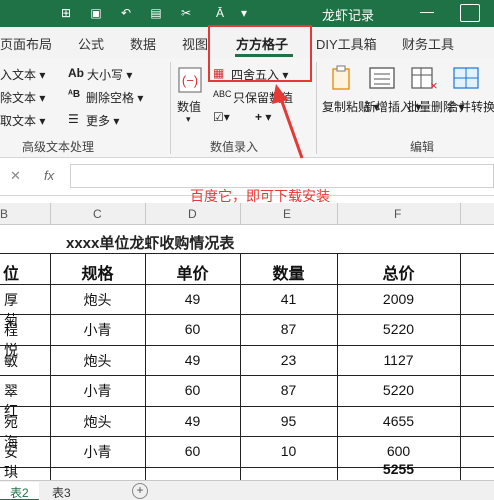 Image resolution: width=494 pixels, height=500 pixels. What do you see at coordinates (398, 272) in the screenshot?
I see `header-cell: 总价` at bounding box center [398, 272].